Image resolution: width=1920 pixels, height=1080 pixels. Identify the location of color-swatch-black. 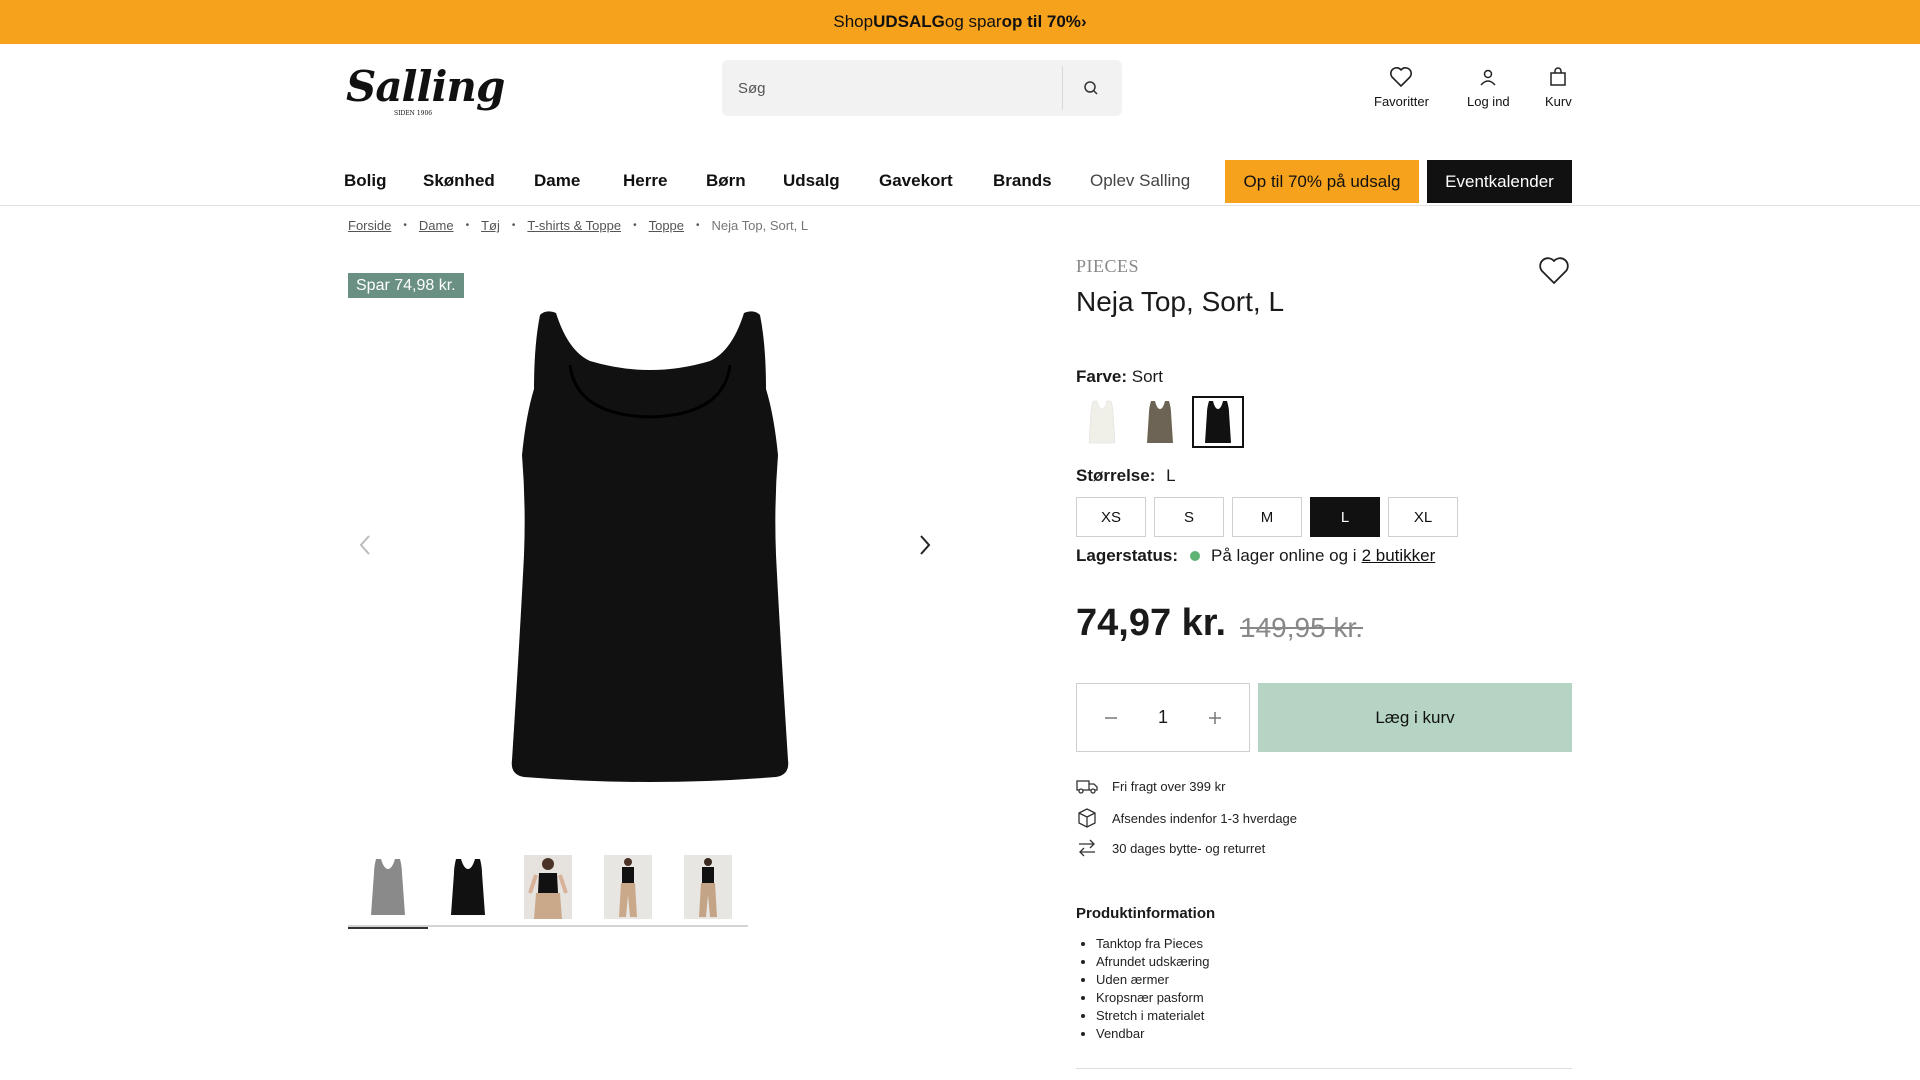
(1218, 422).